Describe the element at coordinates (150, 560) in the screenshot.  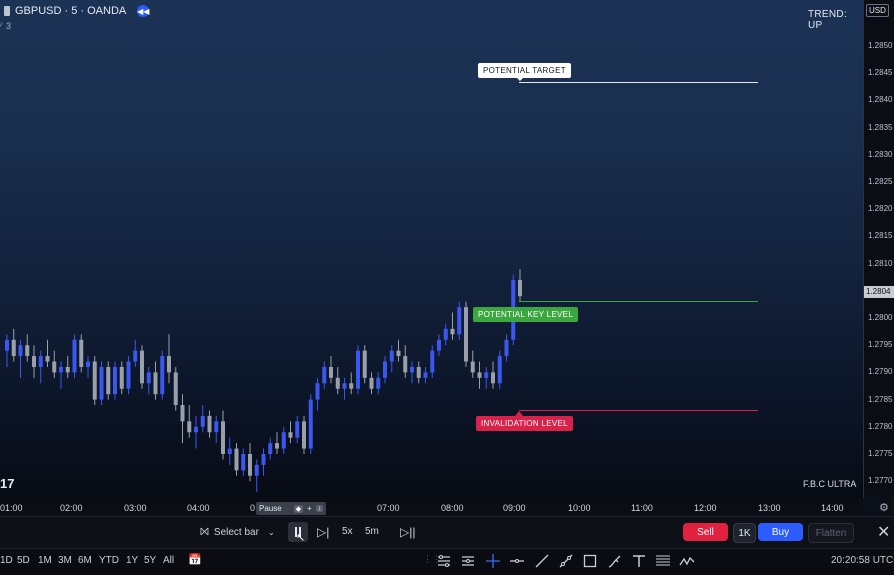
I see `timeframe-button: 5Y` at that location.